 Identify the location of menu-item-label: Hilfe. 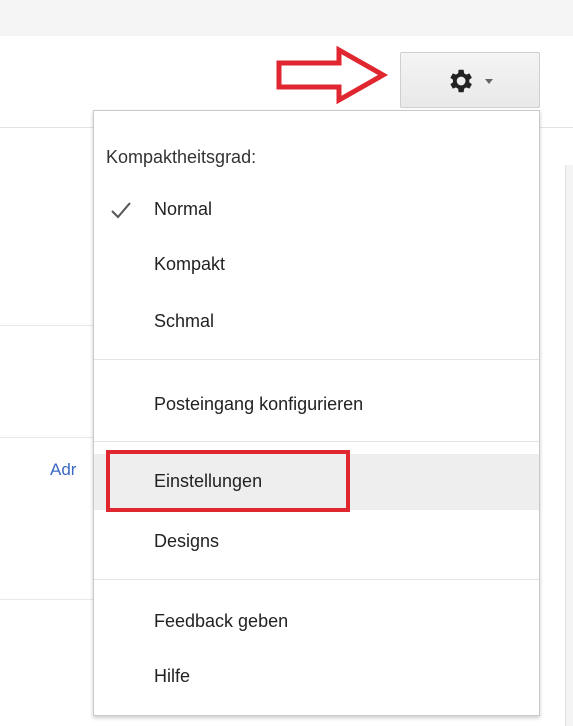
(172, 676).